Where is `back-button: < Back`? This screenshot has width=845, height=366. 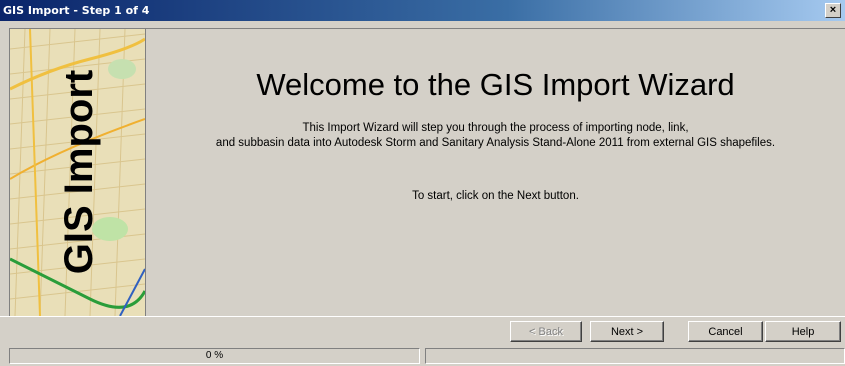
back-button: < Back is located at coordinates (546, 331).